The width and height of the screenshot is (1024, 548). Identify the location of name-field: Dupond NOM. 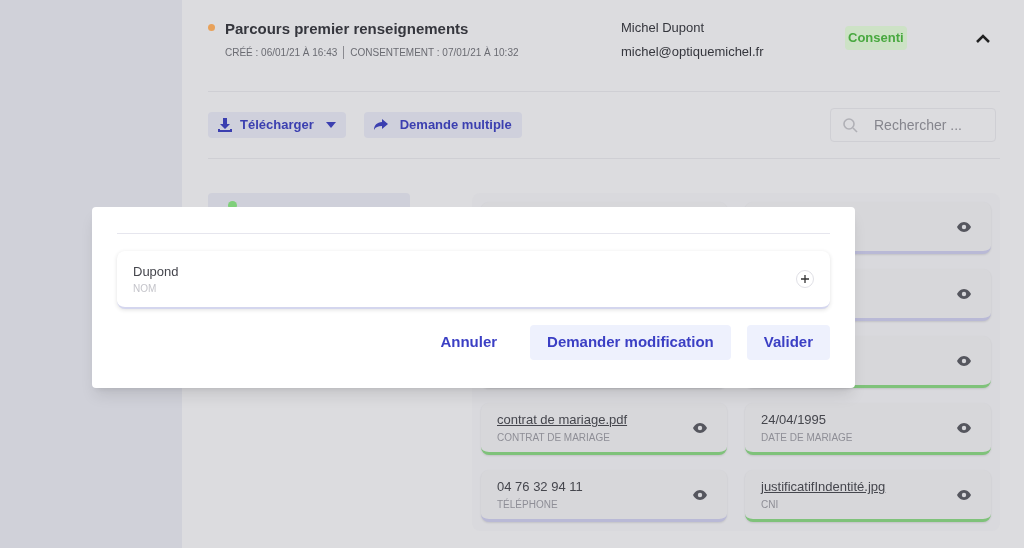
(473, 280).